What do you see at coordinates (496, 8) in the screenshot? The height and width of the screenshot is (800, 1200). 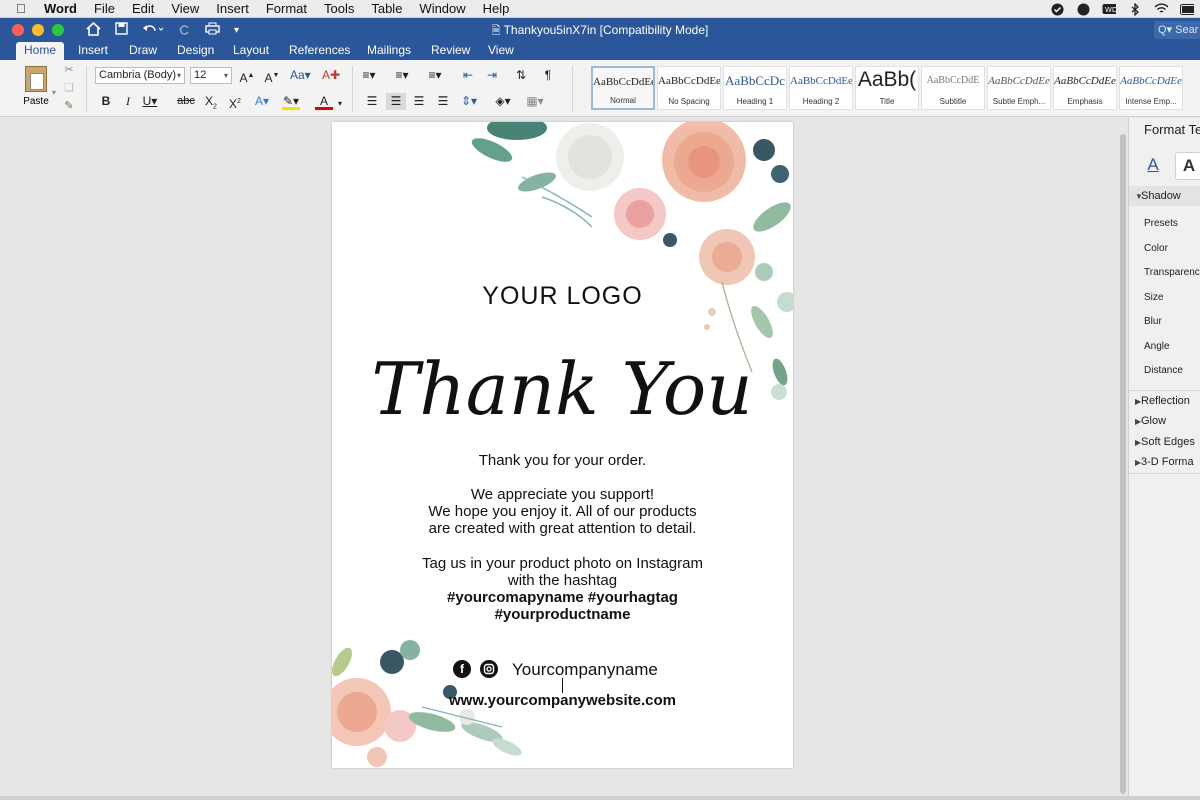 I see `menu-help: Help` at bounding box center [496, 8].